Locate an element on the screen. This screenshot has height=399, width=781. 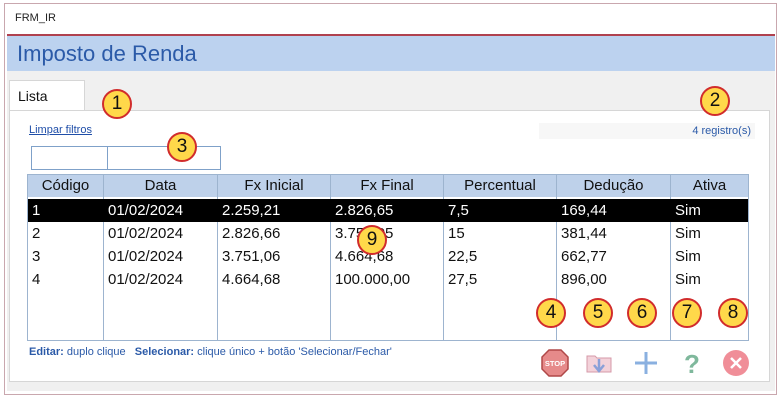
help-icon: ? is located at coordinates (692, 364).